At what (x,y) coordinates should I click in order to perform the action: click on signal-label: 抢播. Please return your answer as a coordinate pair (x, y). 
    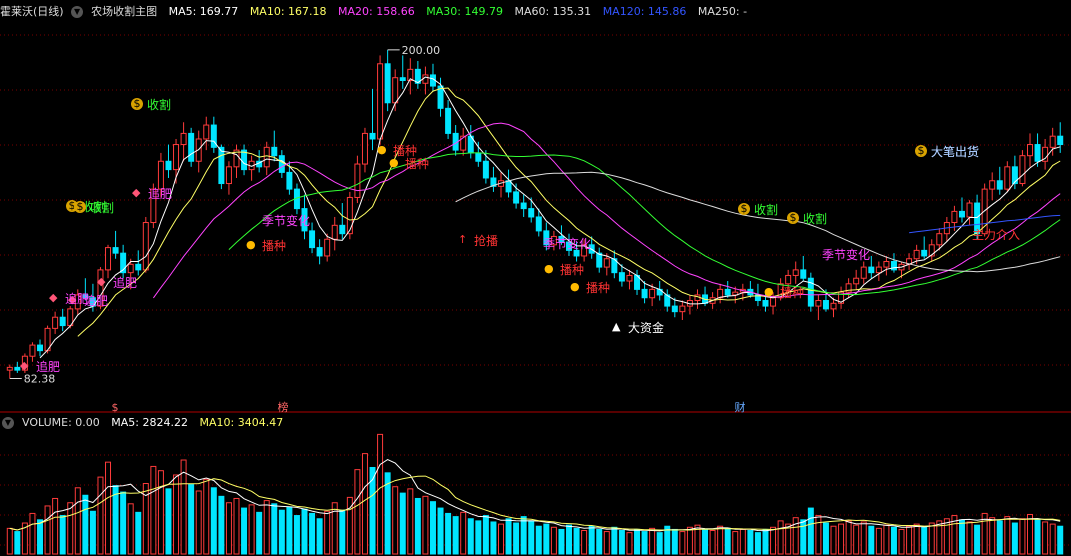
    Looking at the image, I should click on (486, 241).